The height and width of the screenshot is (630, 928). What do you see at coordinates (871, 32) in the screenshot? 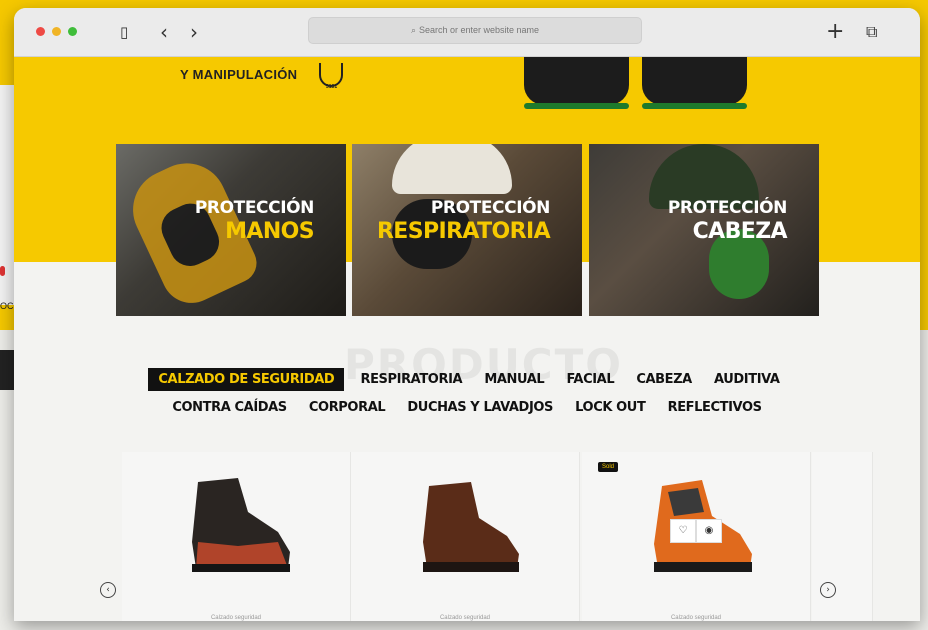
I see `tab-overview-button: ⧉` at bounding box center [871, 32].